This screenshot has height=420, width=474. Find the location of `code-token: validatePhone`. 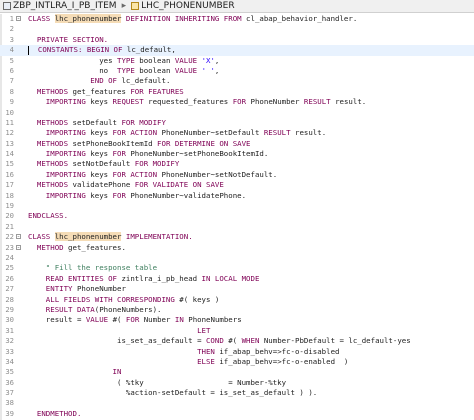

code-token: validatePhone is located at coordinates (103, 185).